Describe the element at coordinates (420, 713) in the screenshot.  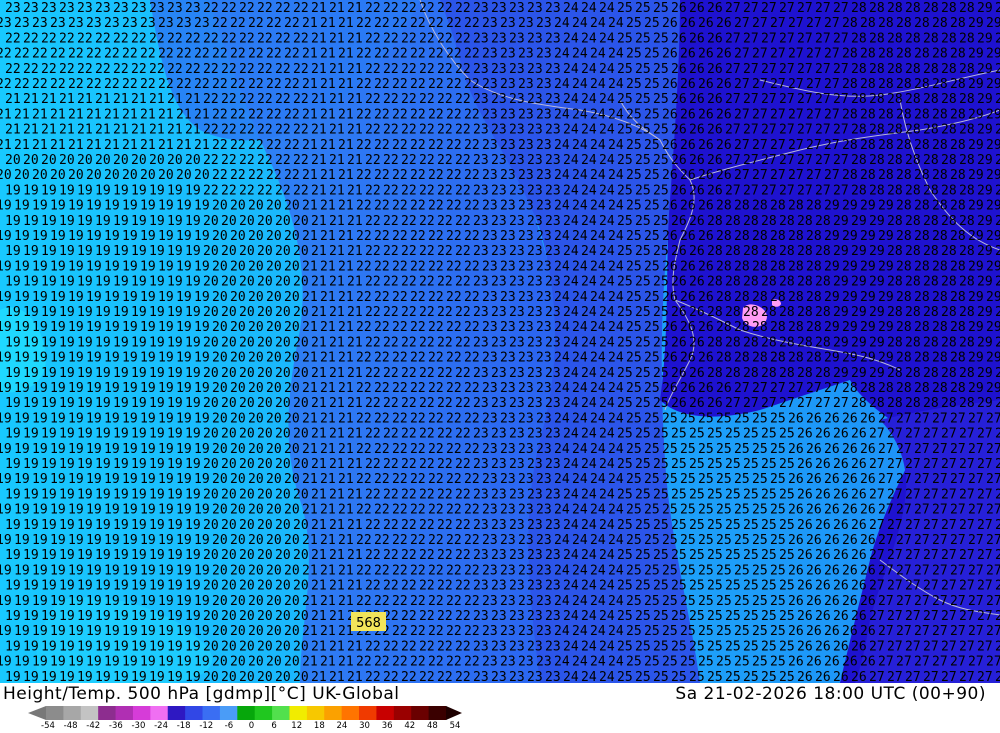
I see `scale-swatch` at that location.